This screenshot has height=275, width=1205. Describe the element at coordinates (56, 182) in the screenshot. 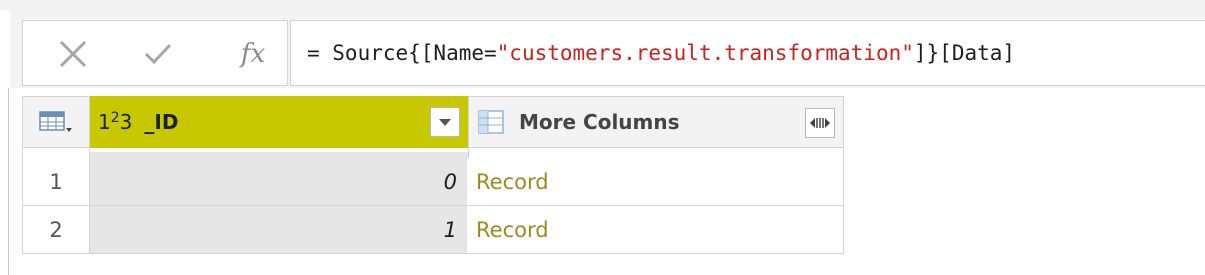

I see `row-number: 1` at that location.